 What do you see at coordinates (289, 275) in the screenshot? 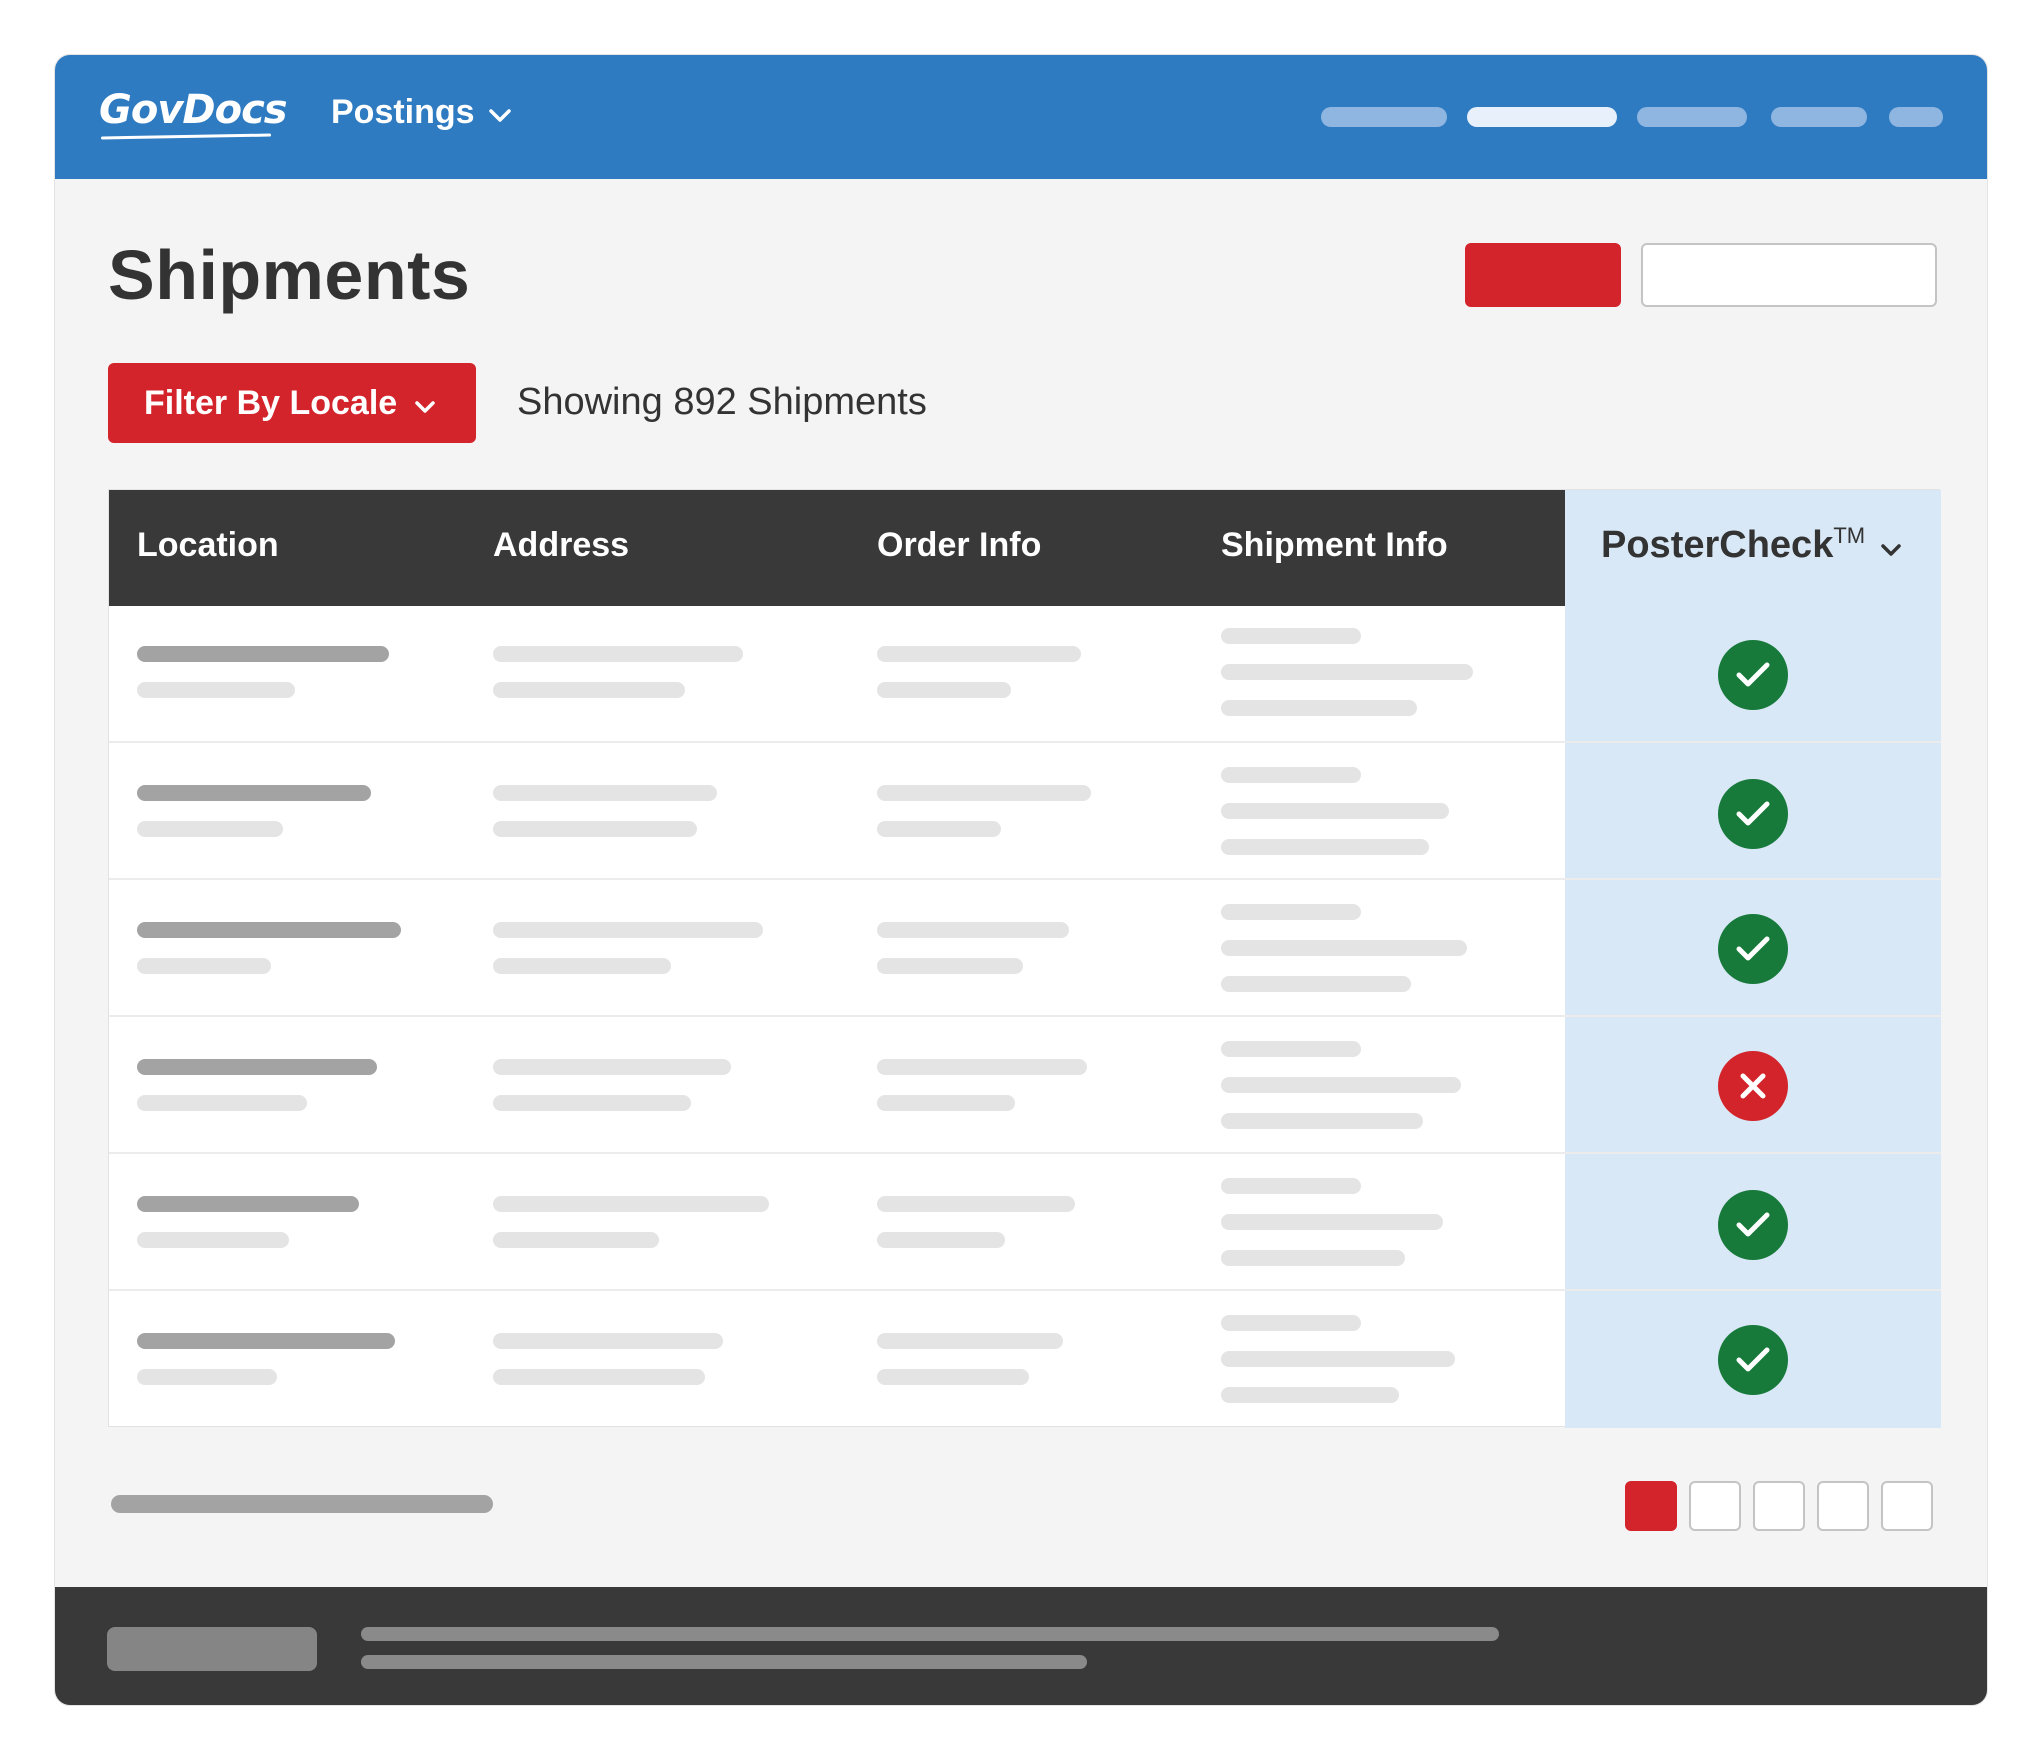
I see `page-title: Shipments` at bounding box center [289, 275].